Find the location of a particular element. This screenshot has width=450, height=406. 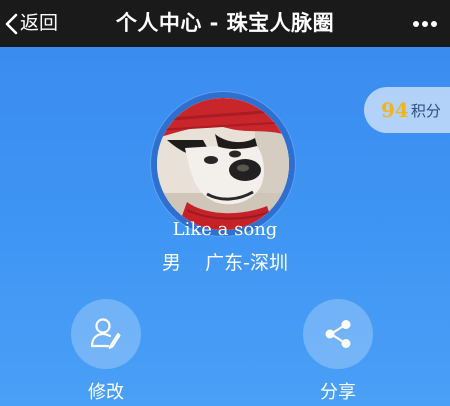

avatar-ring is located at coordinates (223, 164).